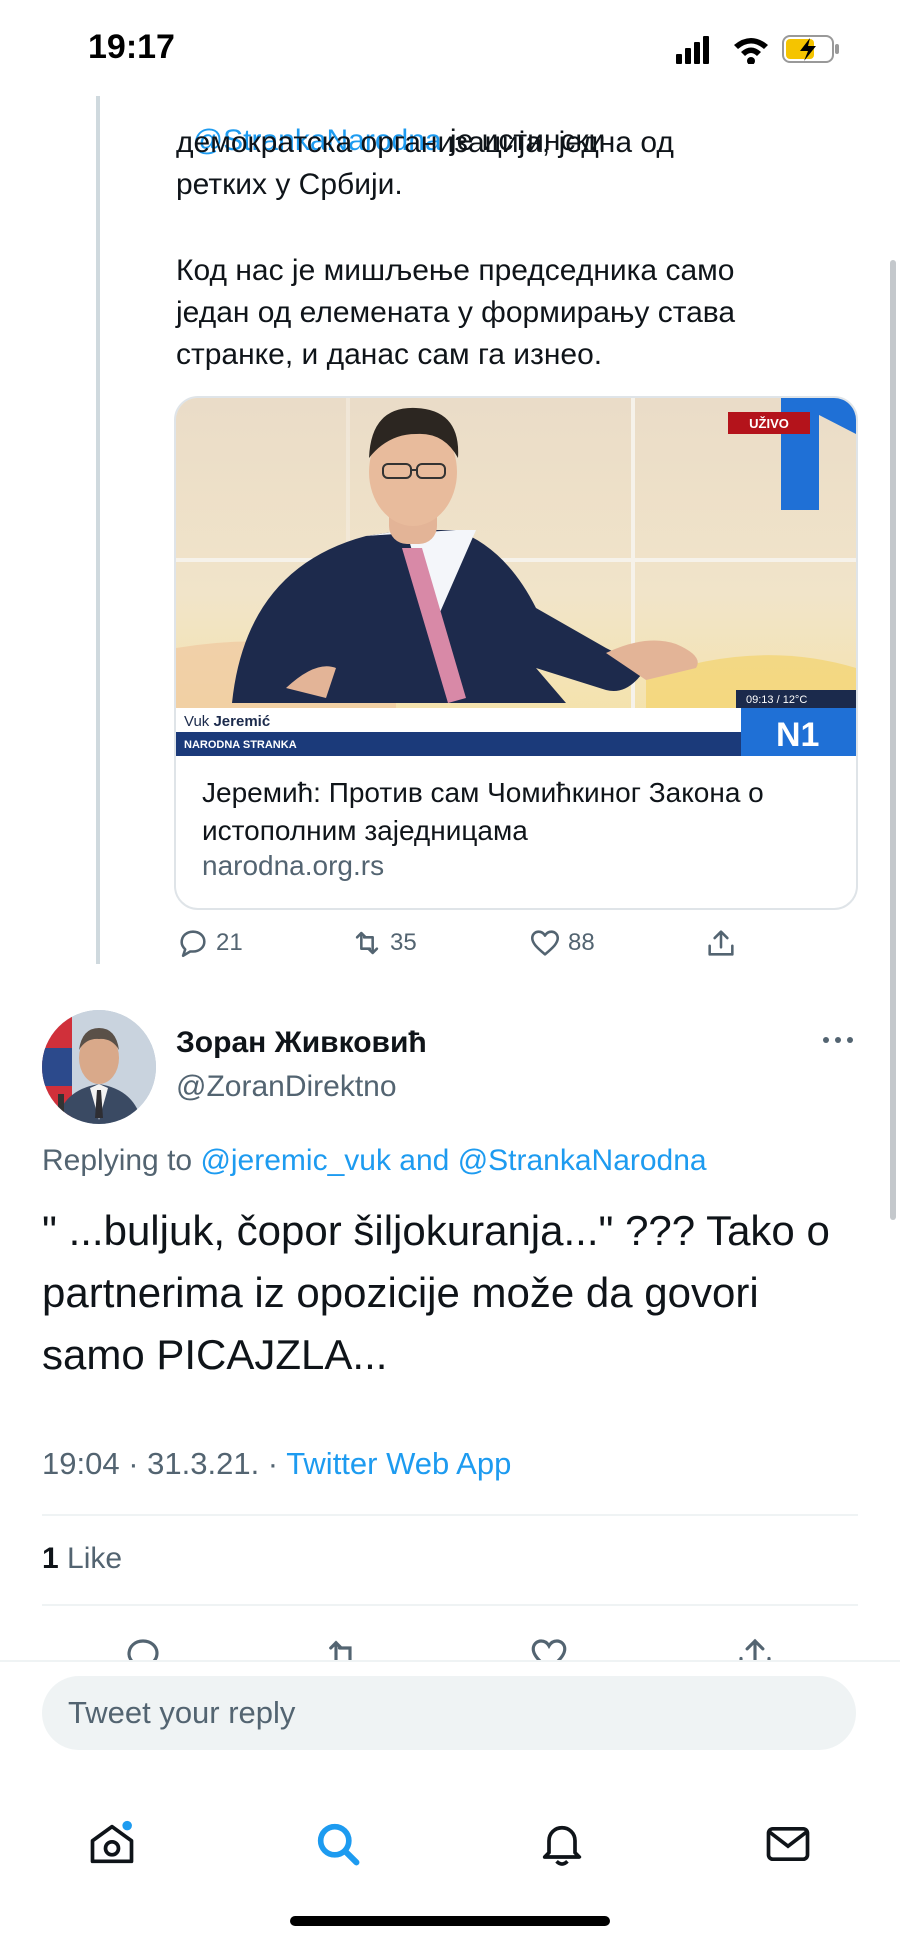 The height and width of the screenshot is (1944, 900). I want to click on status-bar: 19:17, so click(450, 48).